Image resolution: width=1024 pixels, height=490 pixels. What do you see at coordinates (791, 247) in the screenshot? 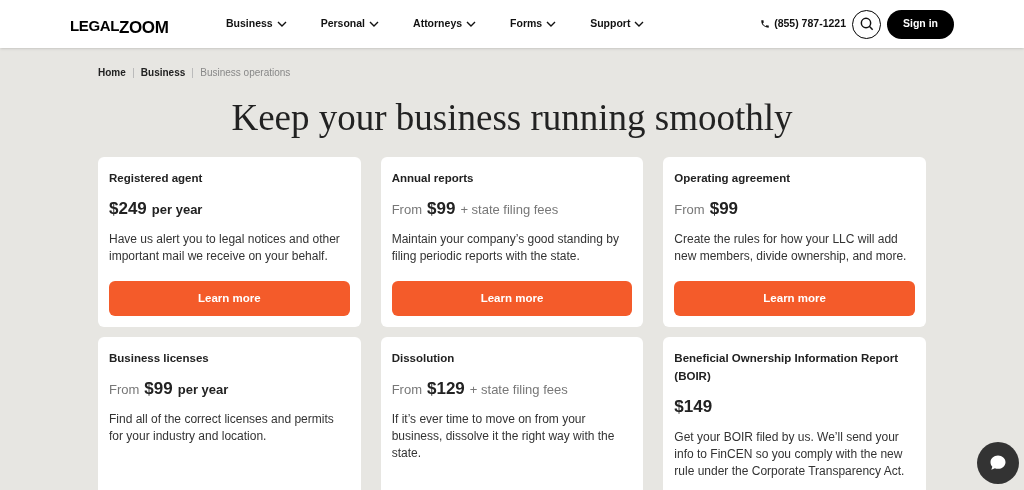
I see `card-description: Create the rules for how your LLC will add new members, divide ownership, and more.` at bounding box center [791, 247].